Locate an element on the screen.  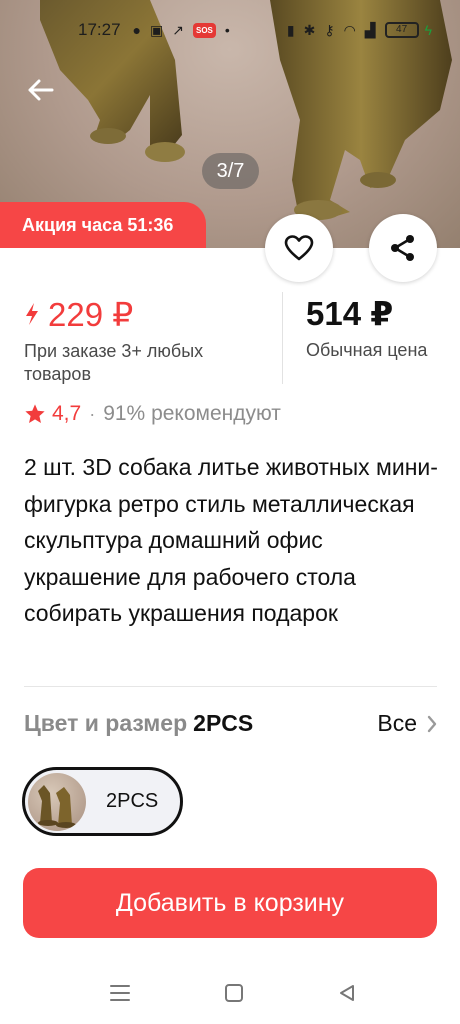
regular-price-block: 514 ₽ Обычная цена is located at coordinates (366, 327).